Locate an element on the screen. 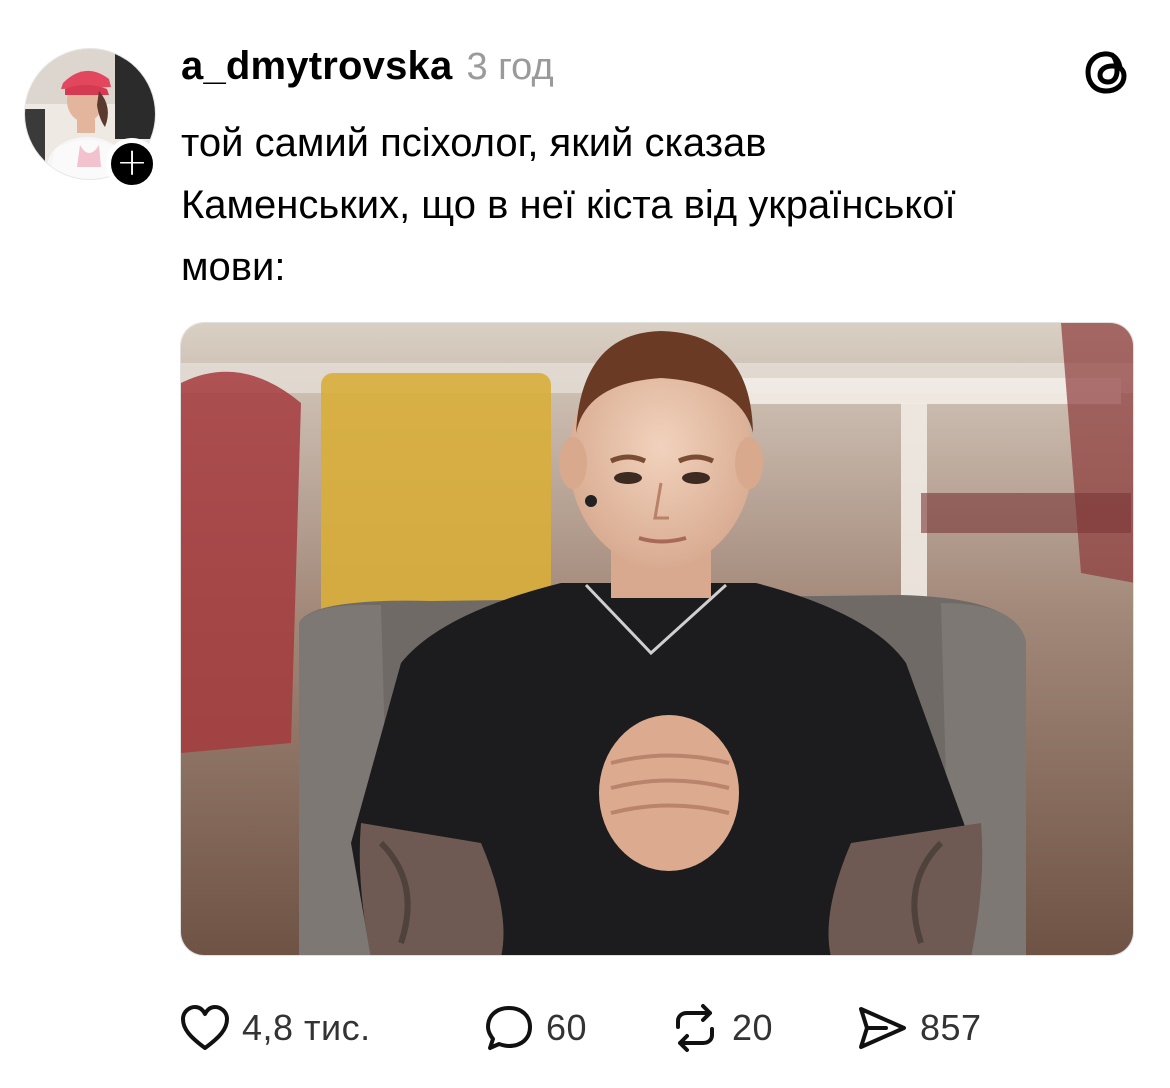 Image resolution: width=1170 pixels, height=1088 pixels. plus-icon: + is located at coordinates (132, 162).